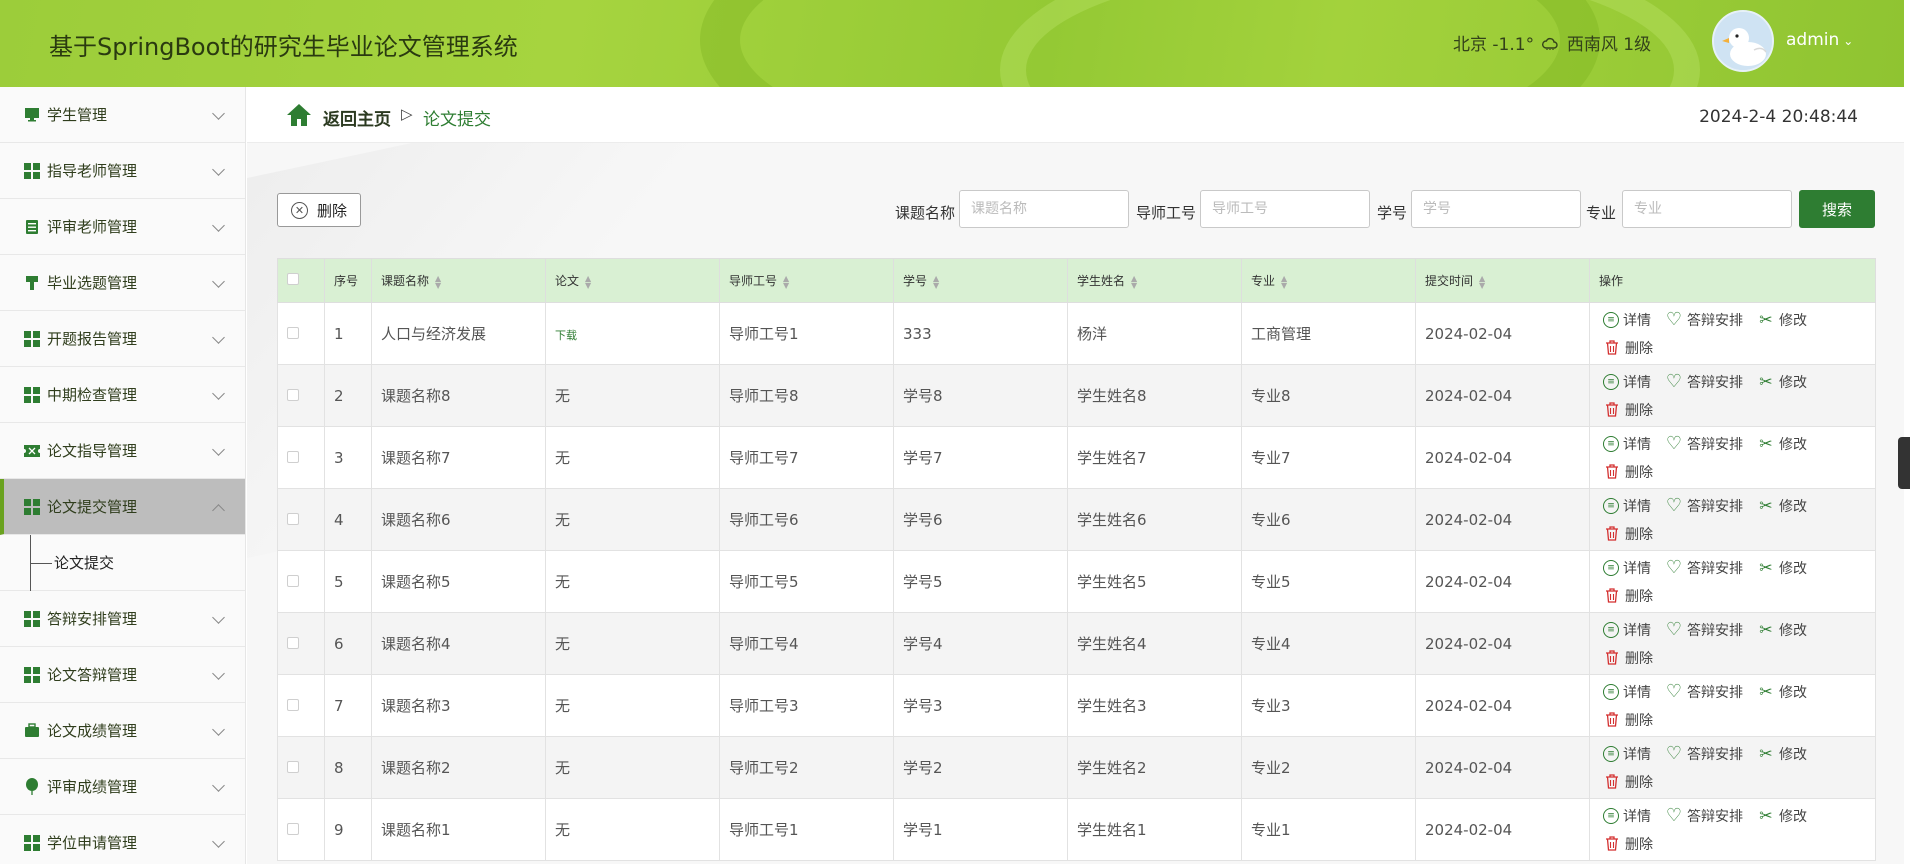 The height and width of the screenshot is (864, 1910). Describe the element at coordinates (122, 339) in the screenshot. I see `sidebar-item: 开题报告管理` at that location.